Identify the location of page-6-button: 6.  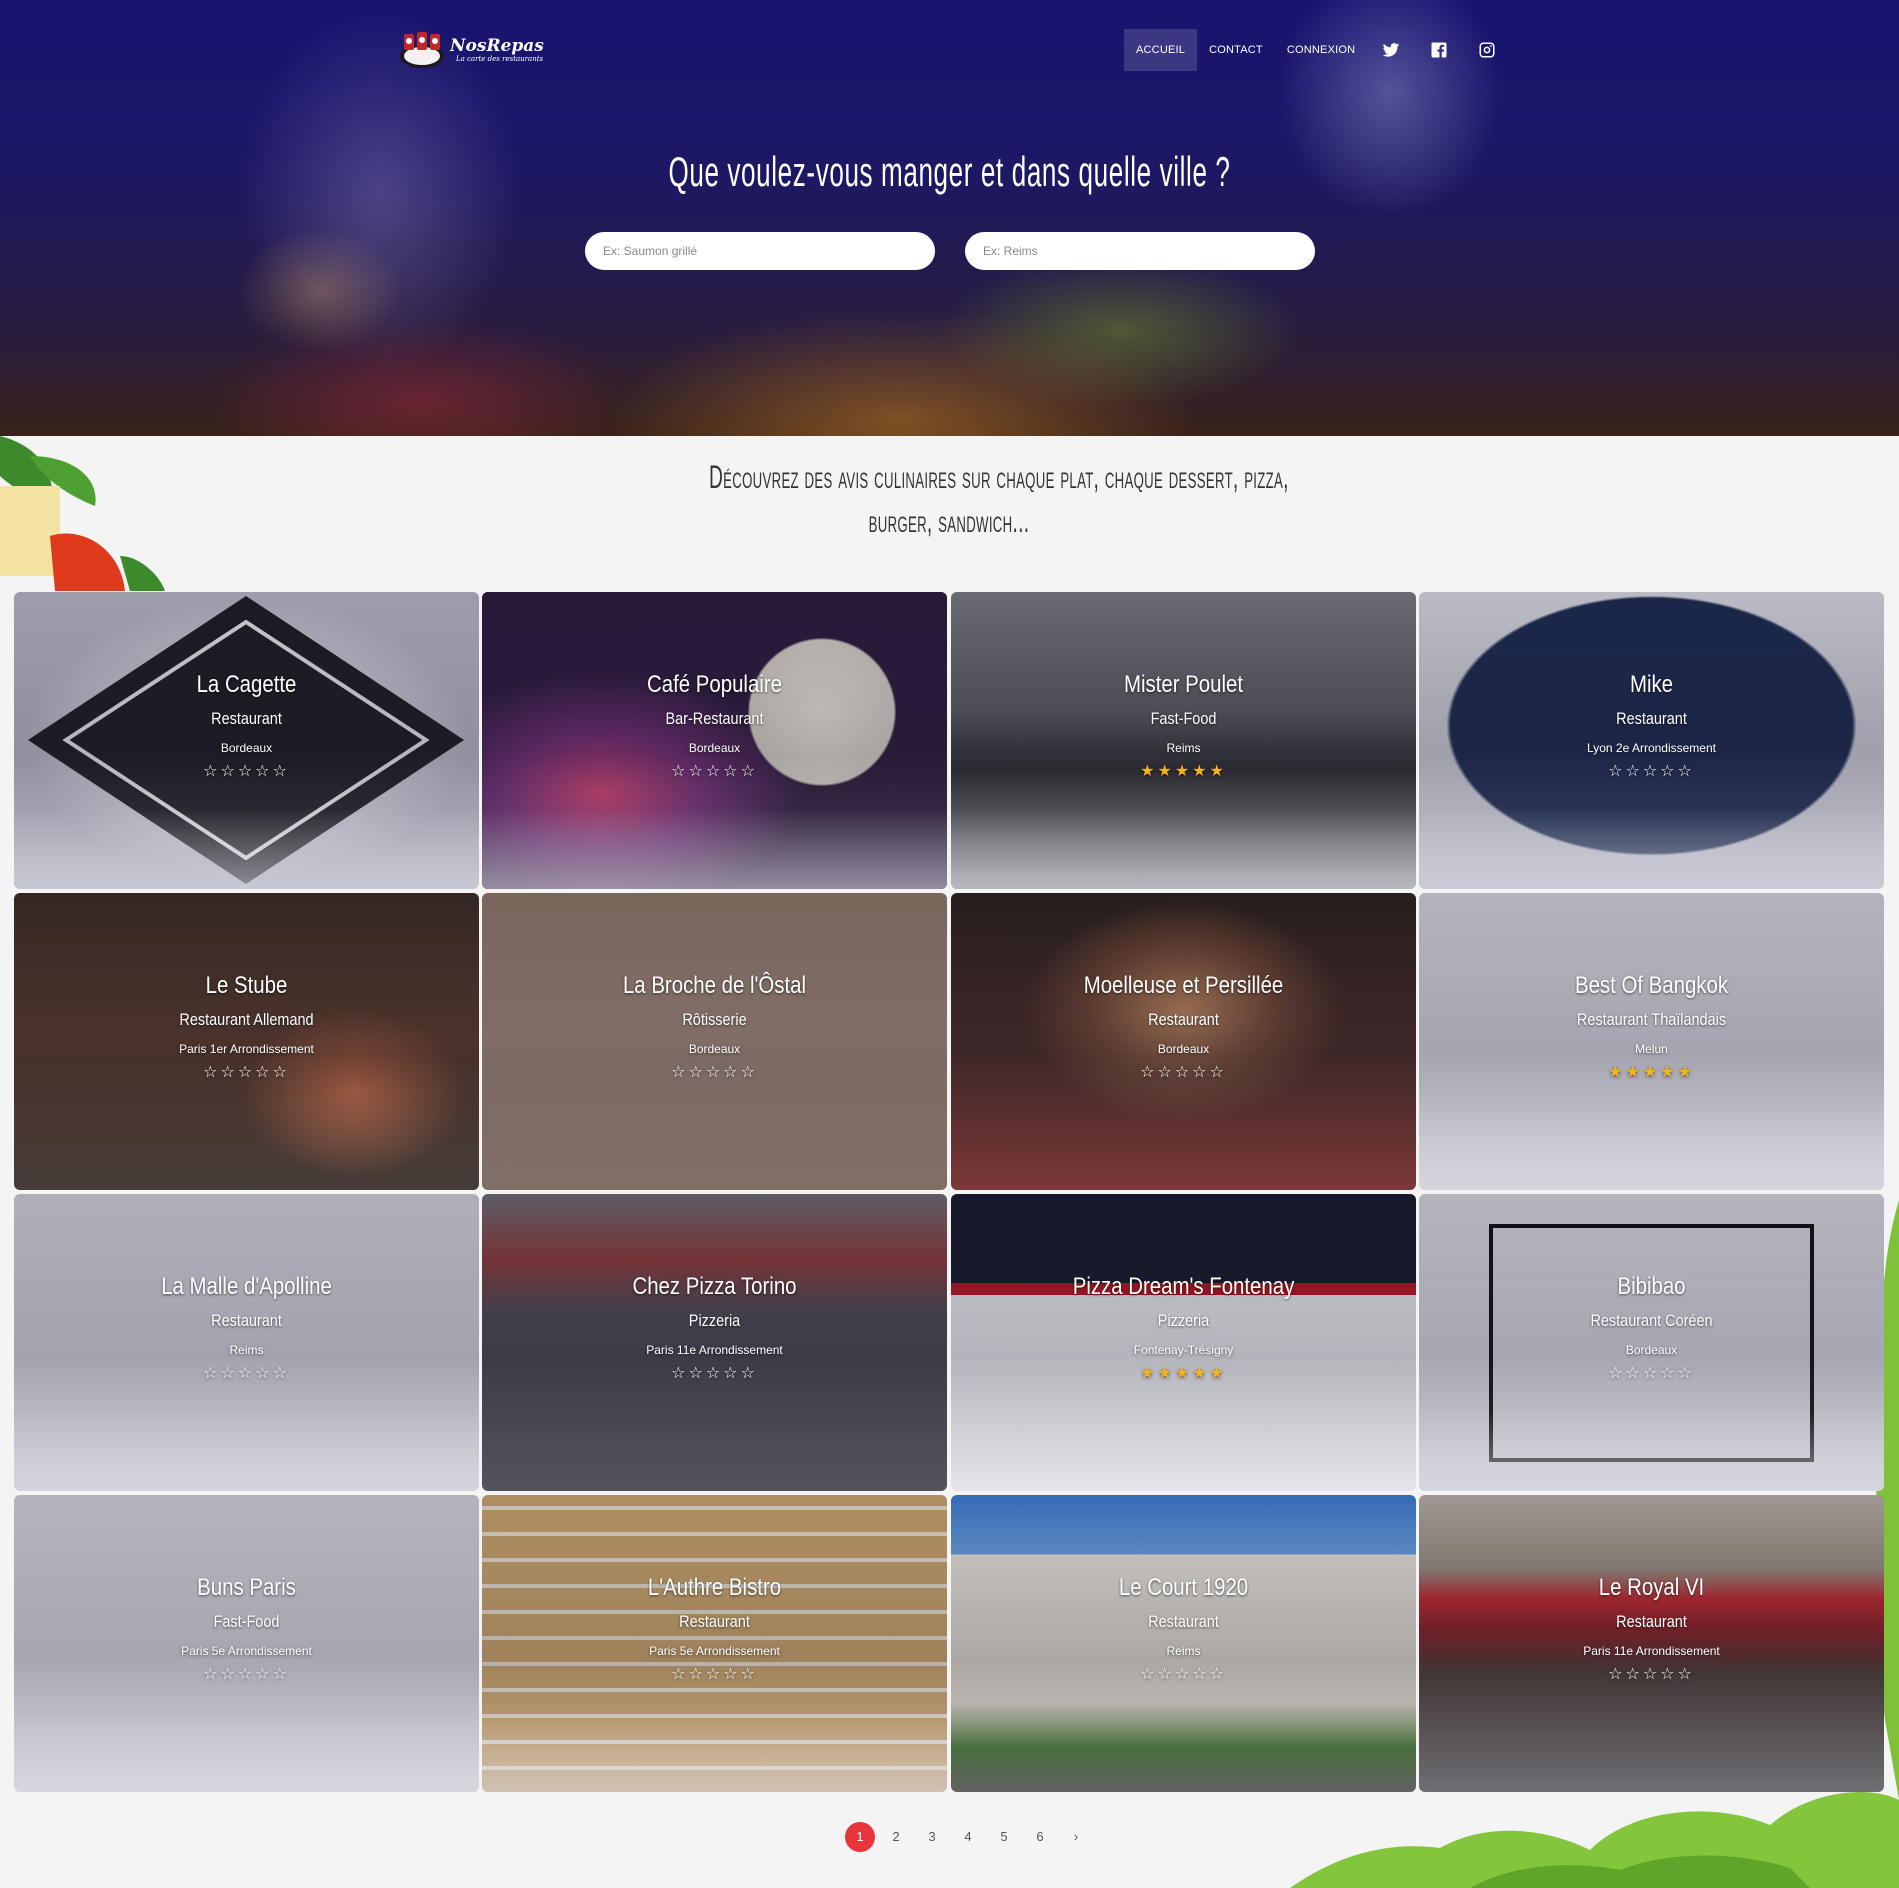
(1040, 1837).